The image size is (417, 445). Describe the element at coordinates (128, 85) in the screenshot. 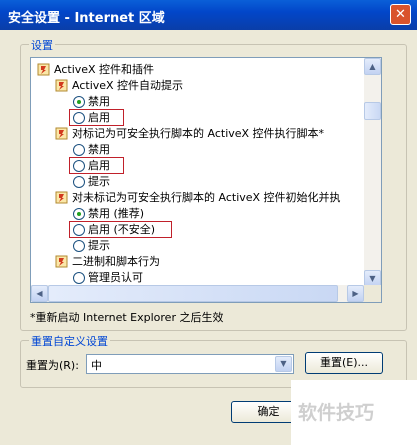

I see `setting-label: ActiveX 控件自动提示` at that location.